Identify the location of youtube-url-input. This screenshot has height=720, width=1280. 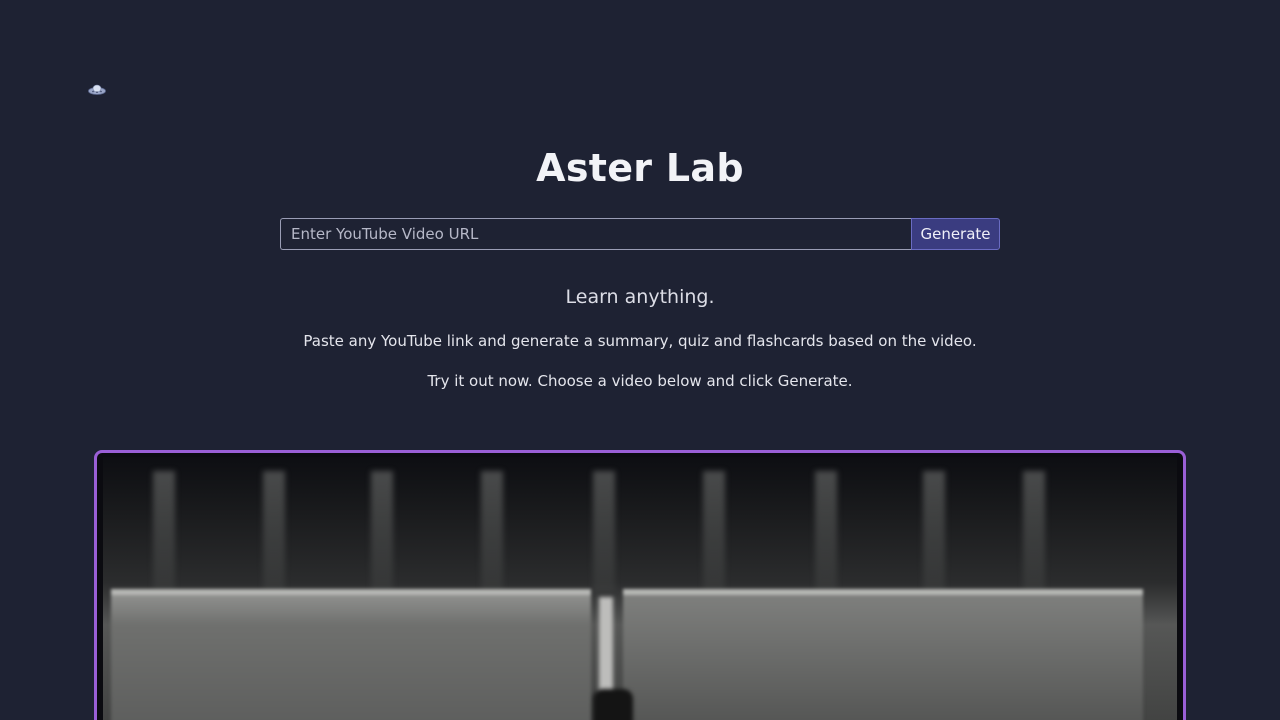
(595, 234).